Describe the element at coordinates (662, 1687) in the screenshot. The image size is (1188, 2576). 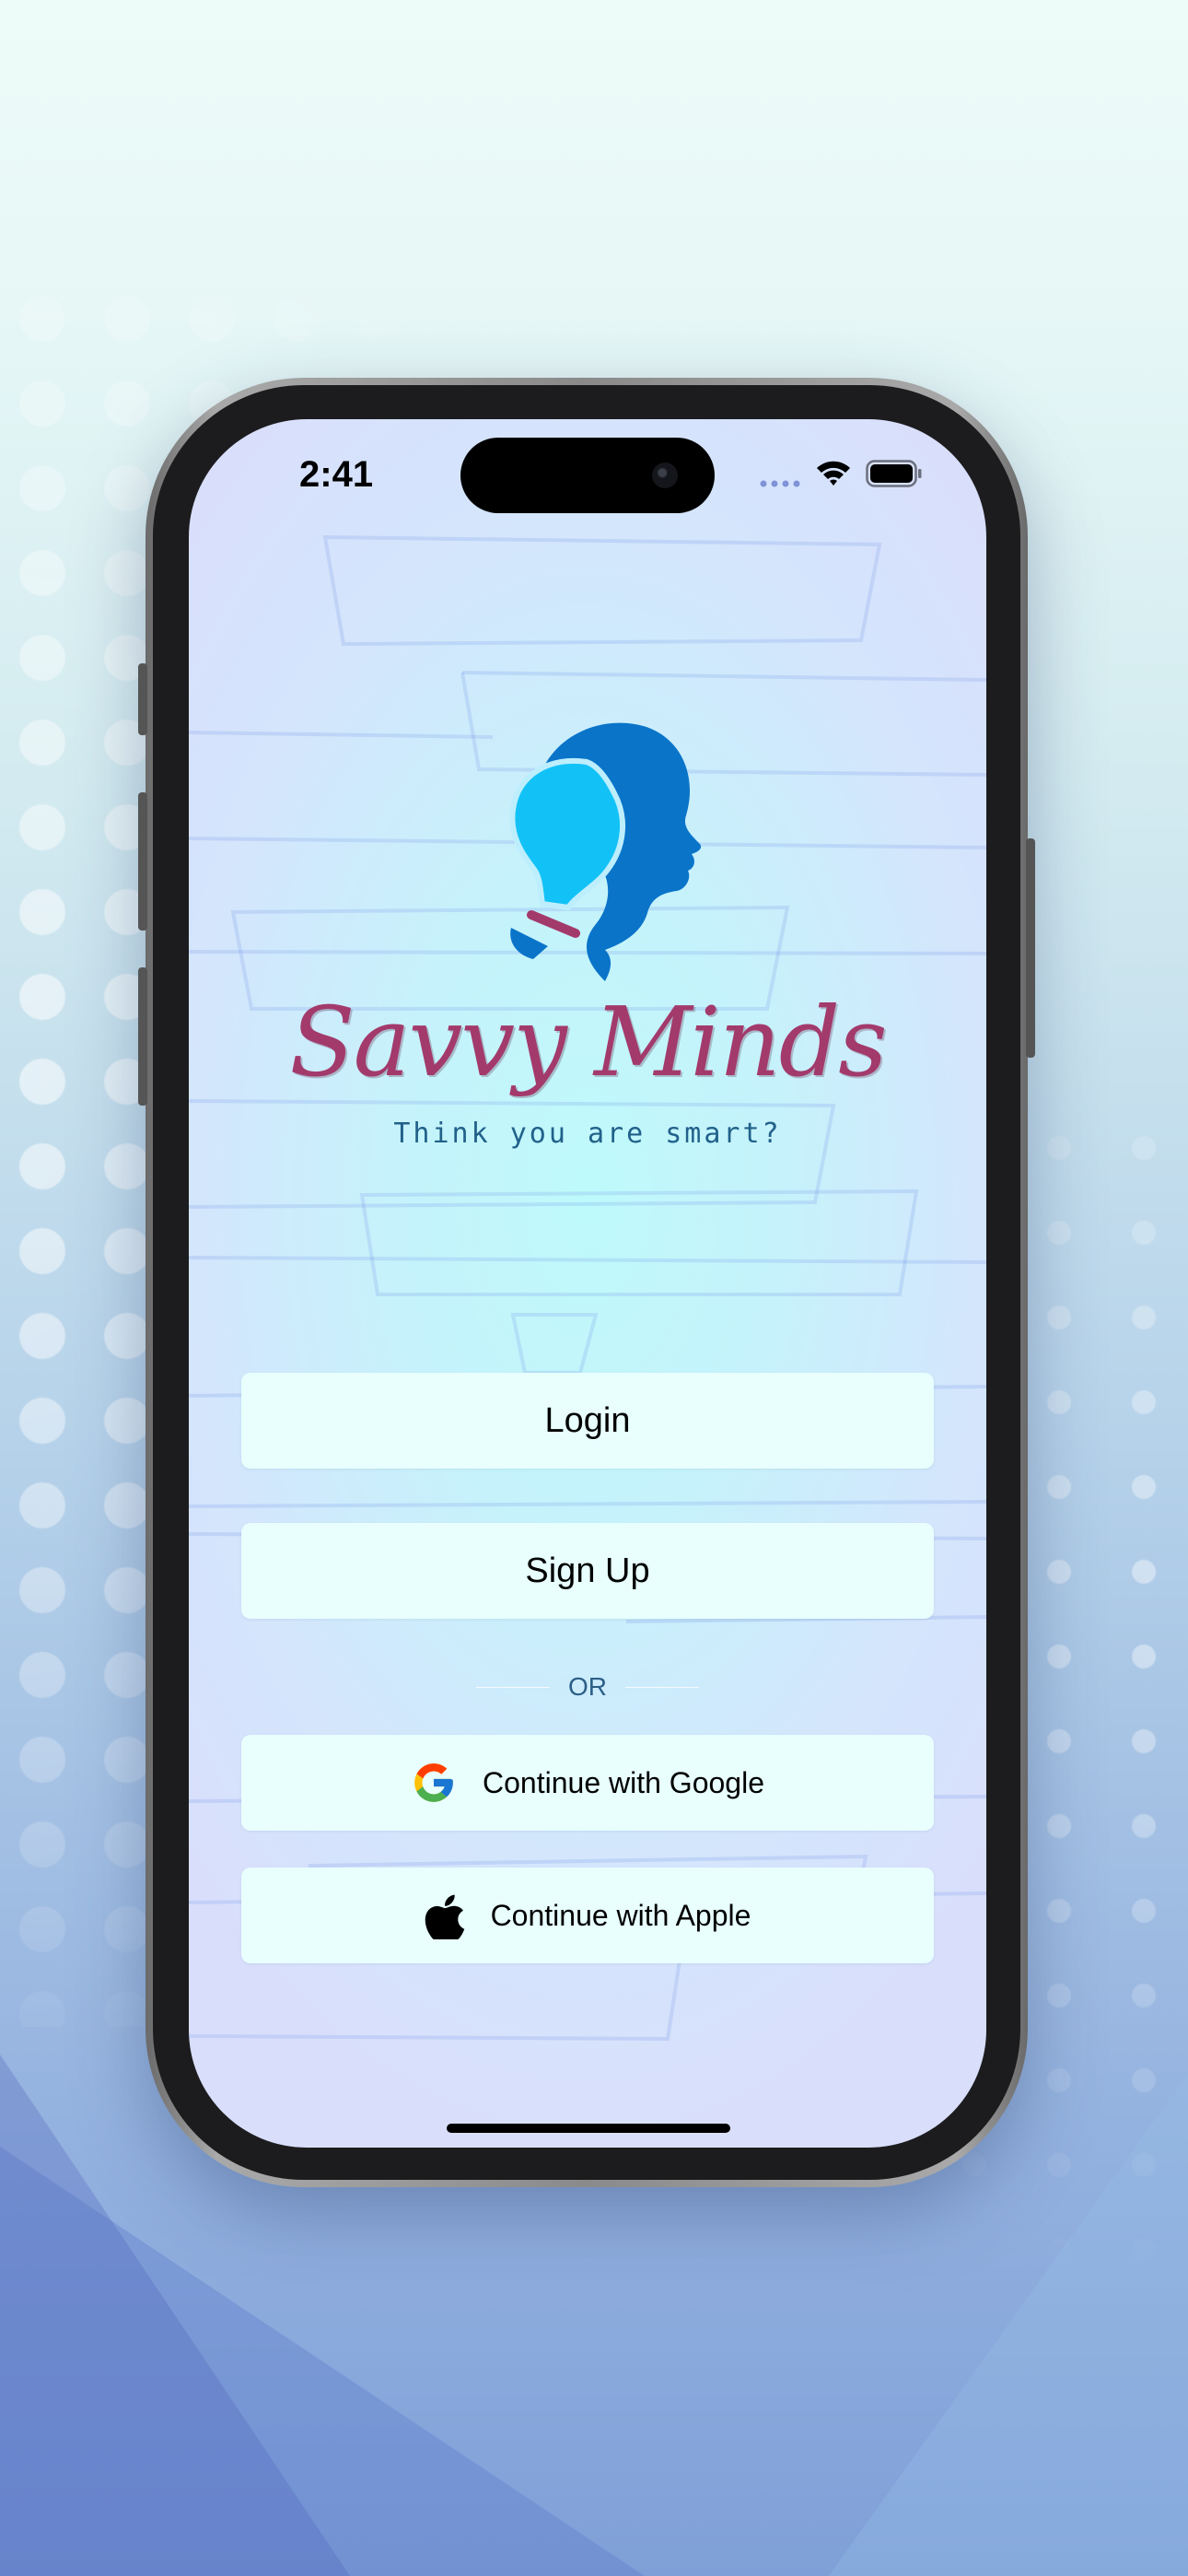
I see `or-divider-line-right` at that location.